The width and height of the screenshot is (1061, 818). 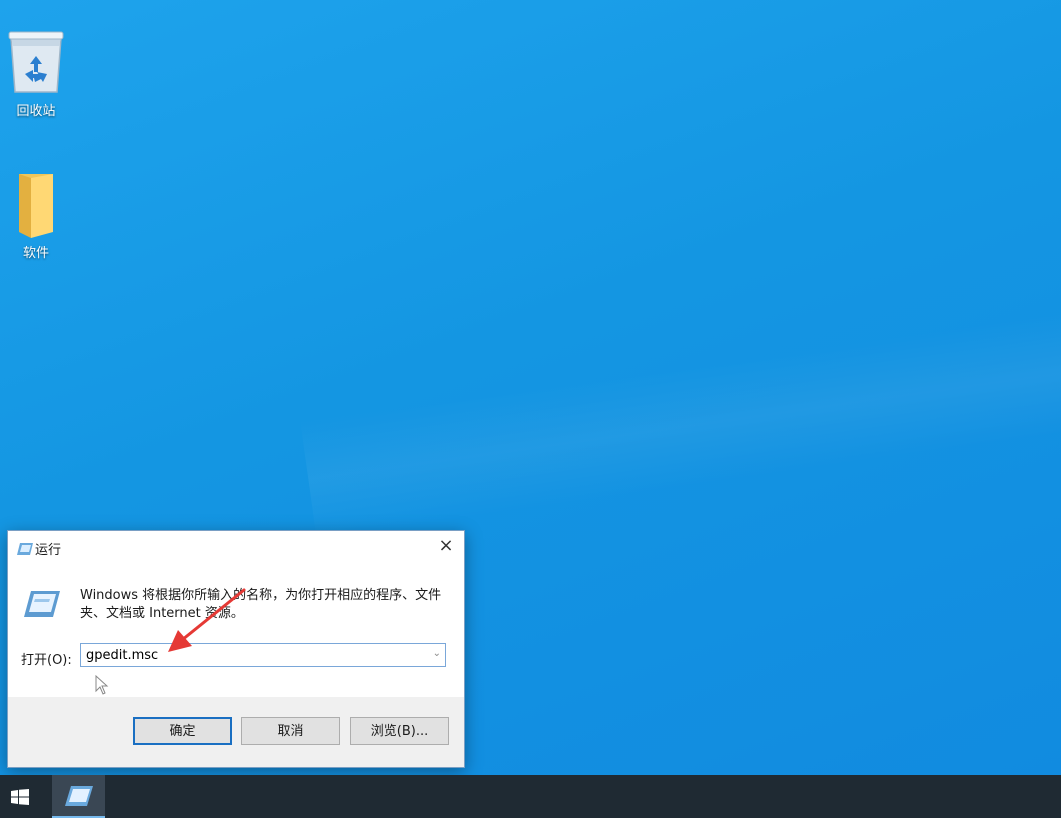 What do you see at coordinates (205, 624) in the screenshot?
I see `annotation-arrow-icon` at bounding box center [205, 624].